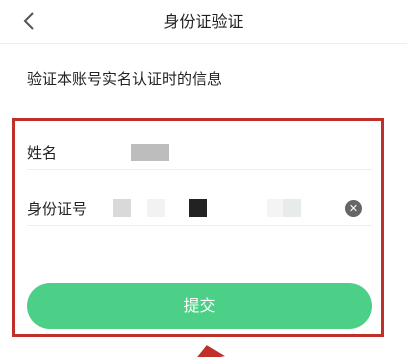 The width and height of the screenshot is (407, 357). Describe the element at coordinates (199, 306) in the screenshot. I see `submit-button: 提交` at that location.